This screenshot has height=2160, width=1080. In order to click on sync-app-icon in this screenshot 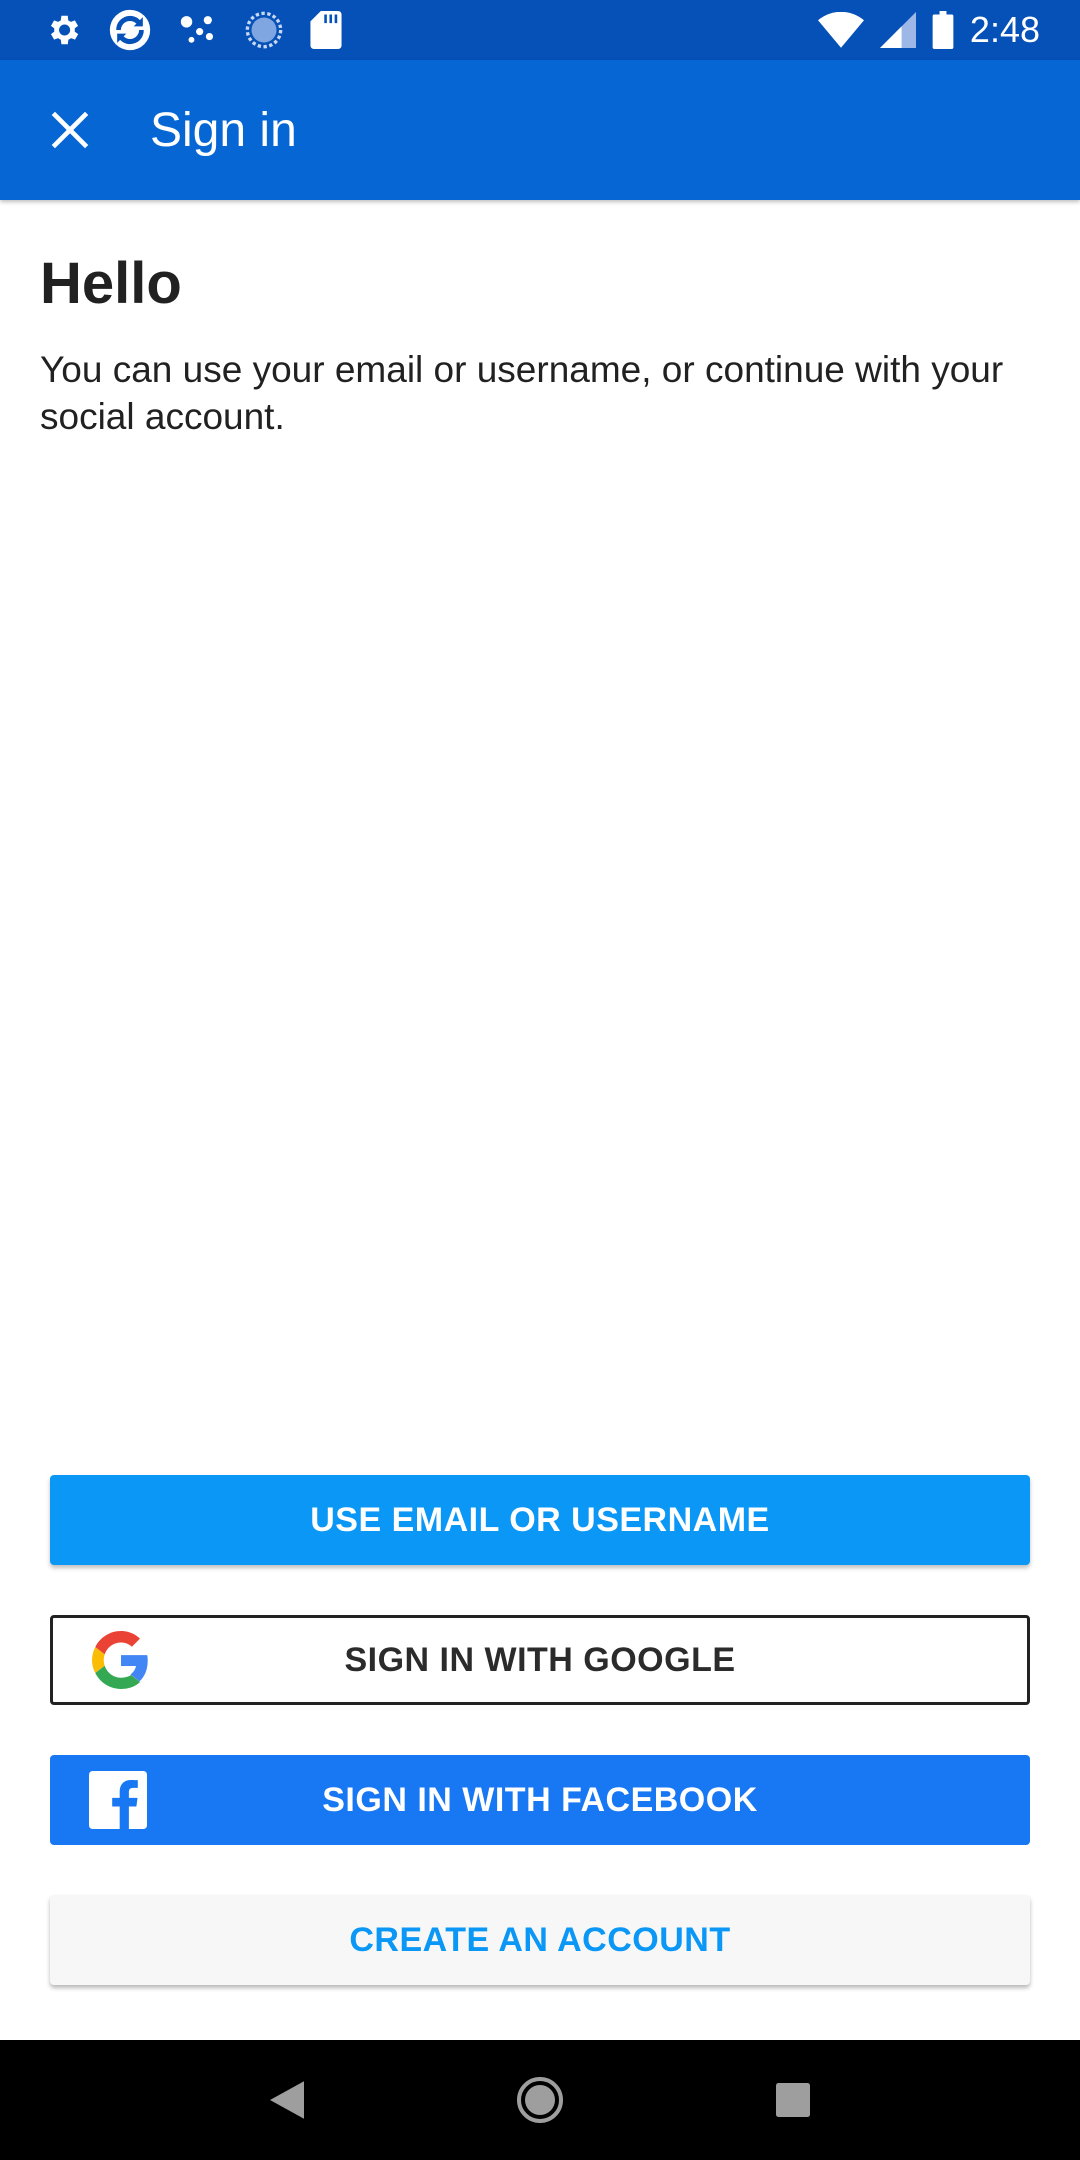, I will do `click(130, 30)`.